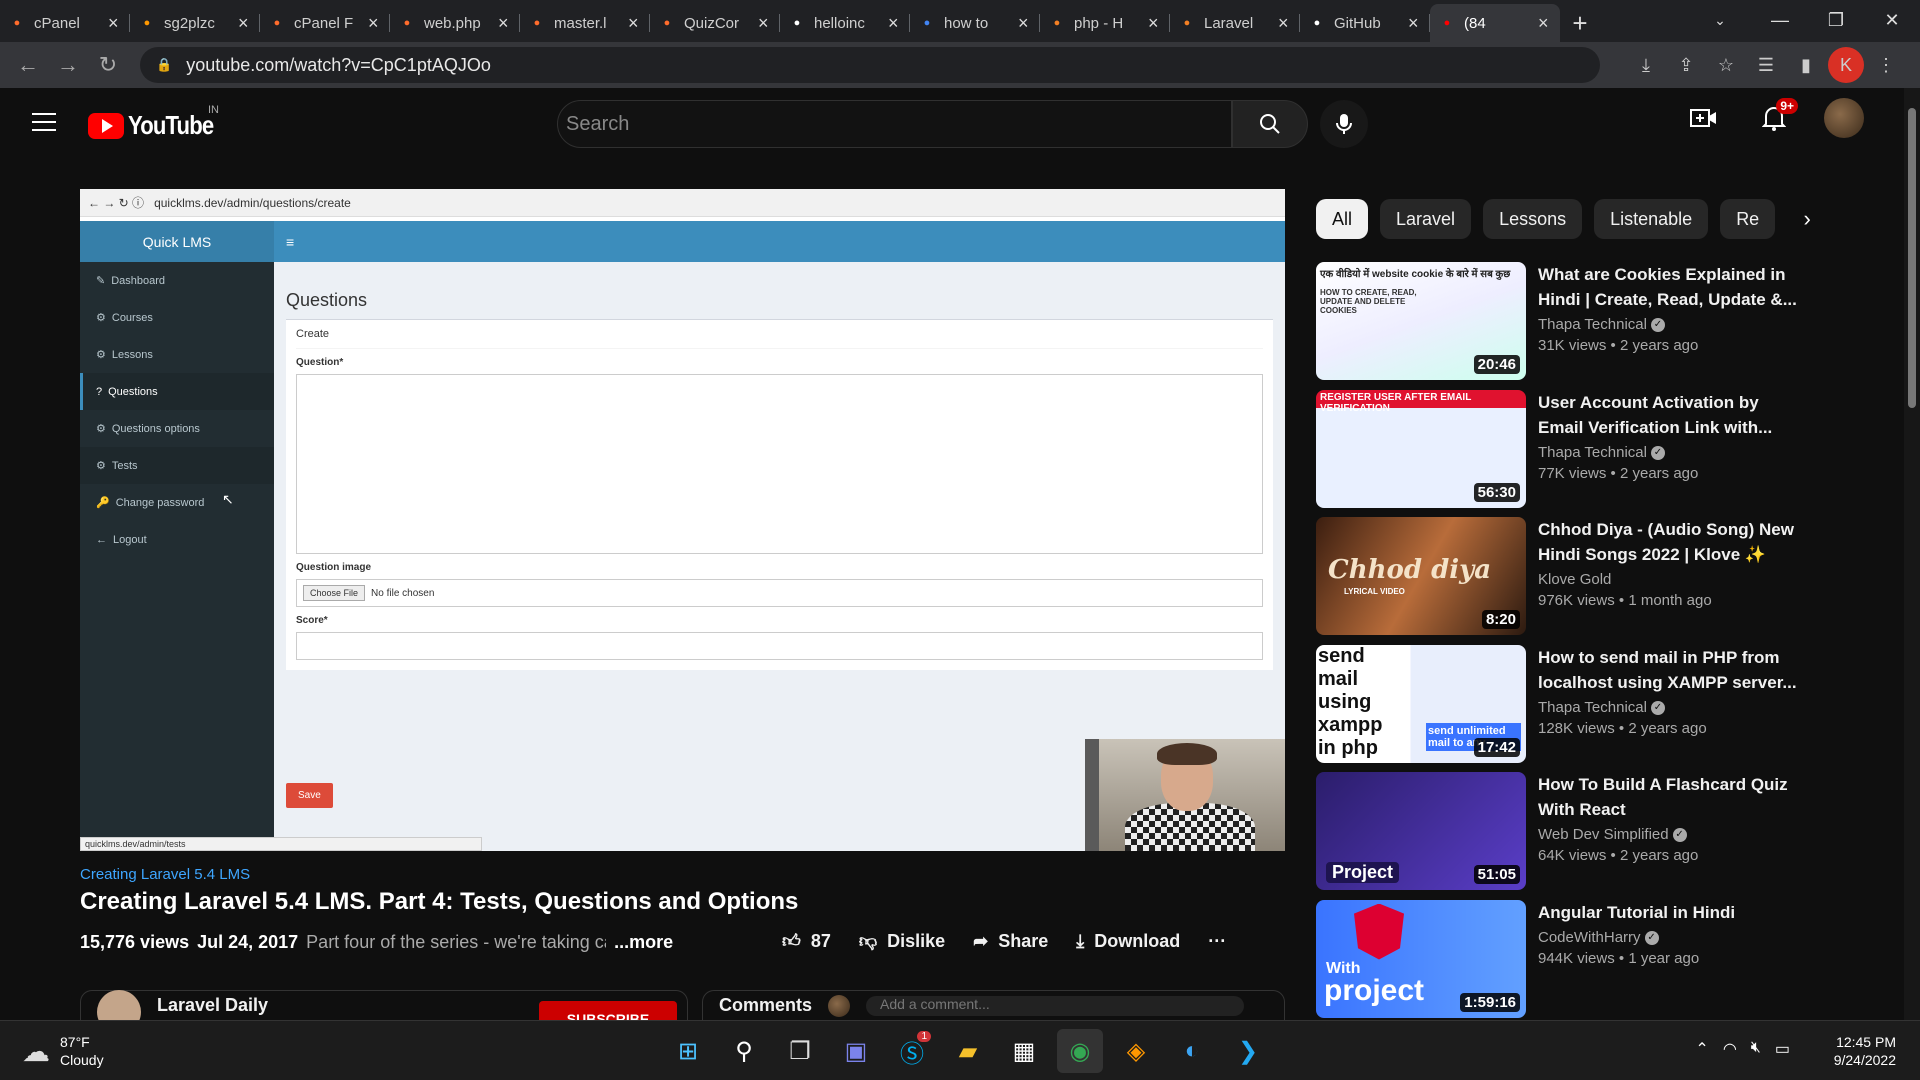 The width and height of the screenshot is (1920, 1080). What do you see at coordinates (1533, 219) in the screenshot?
I see `filter-chip: Lessons` at bounding box center [1533, 219].